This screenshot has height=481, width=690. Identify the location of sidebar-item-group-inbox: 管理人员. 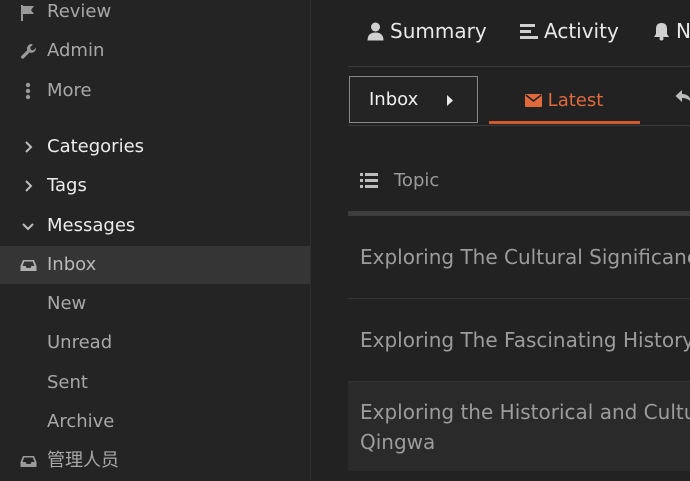
(155, 461).